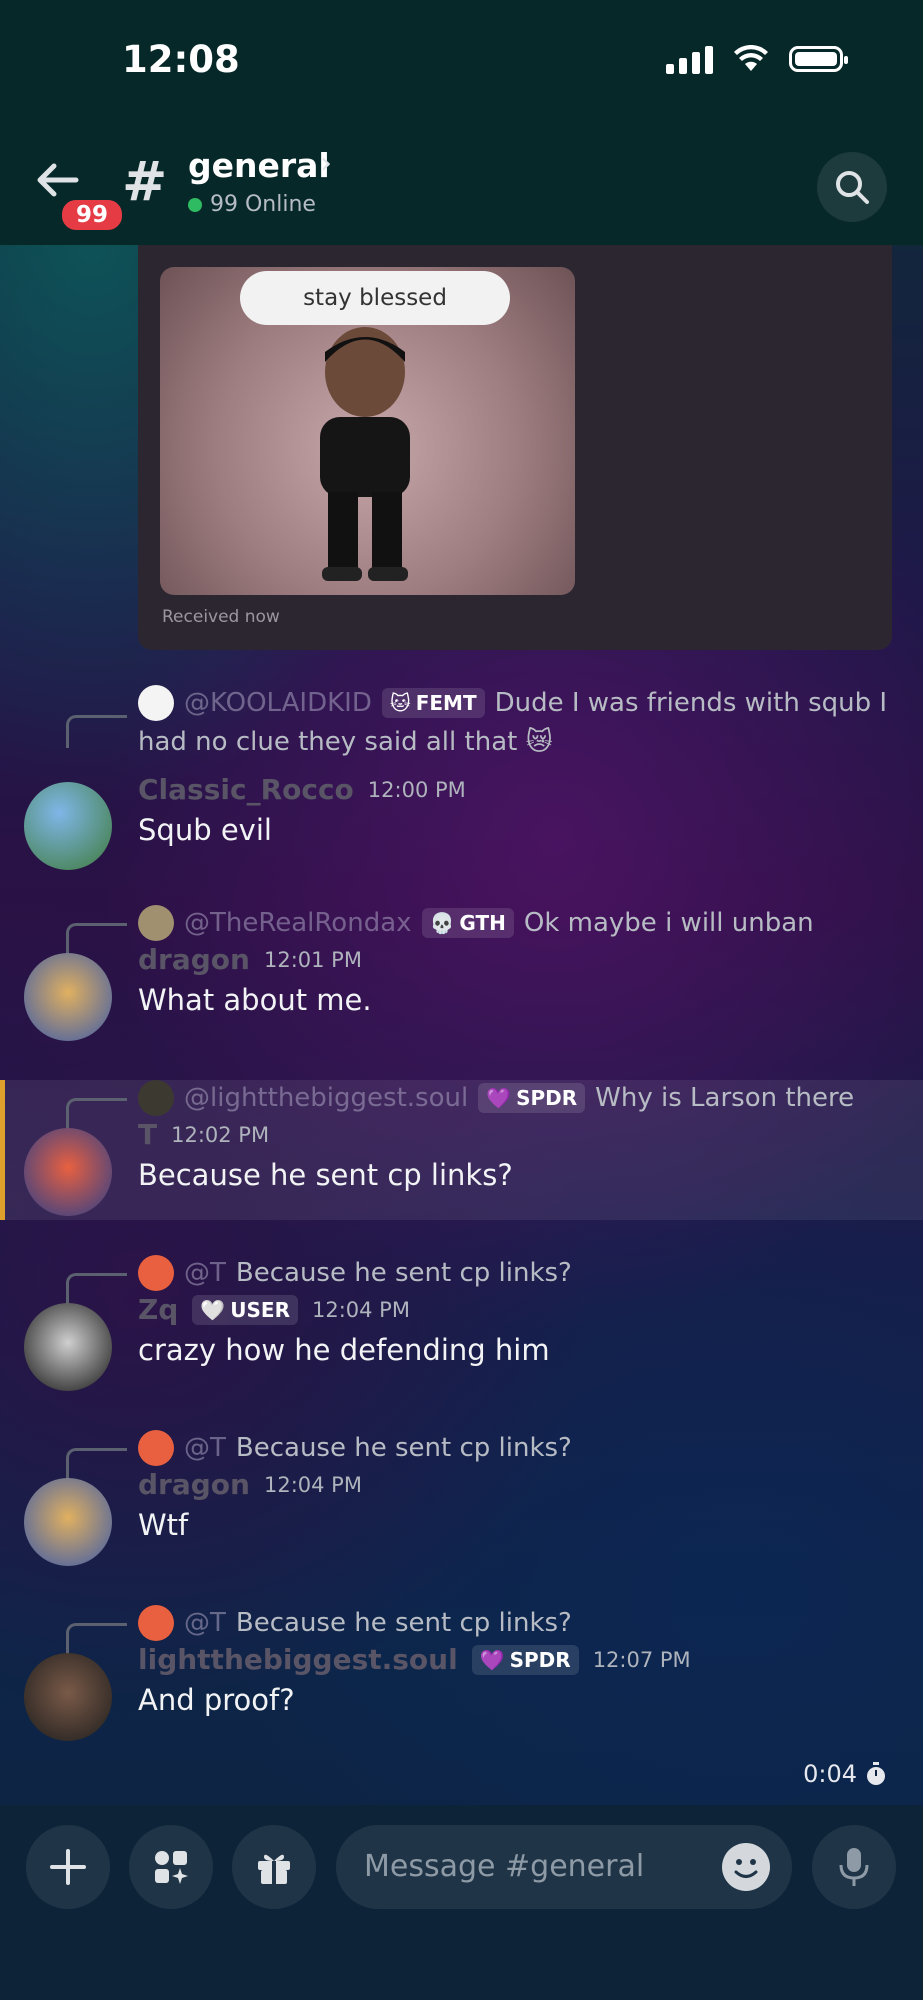  Describe the element at coordinates (433, 703) in the screenshot. I see `role-badge: 🐱 FEMT` at that location.